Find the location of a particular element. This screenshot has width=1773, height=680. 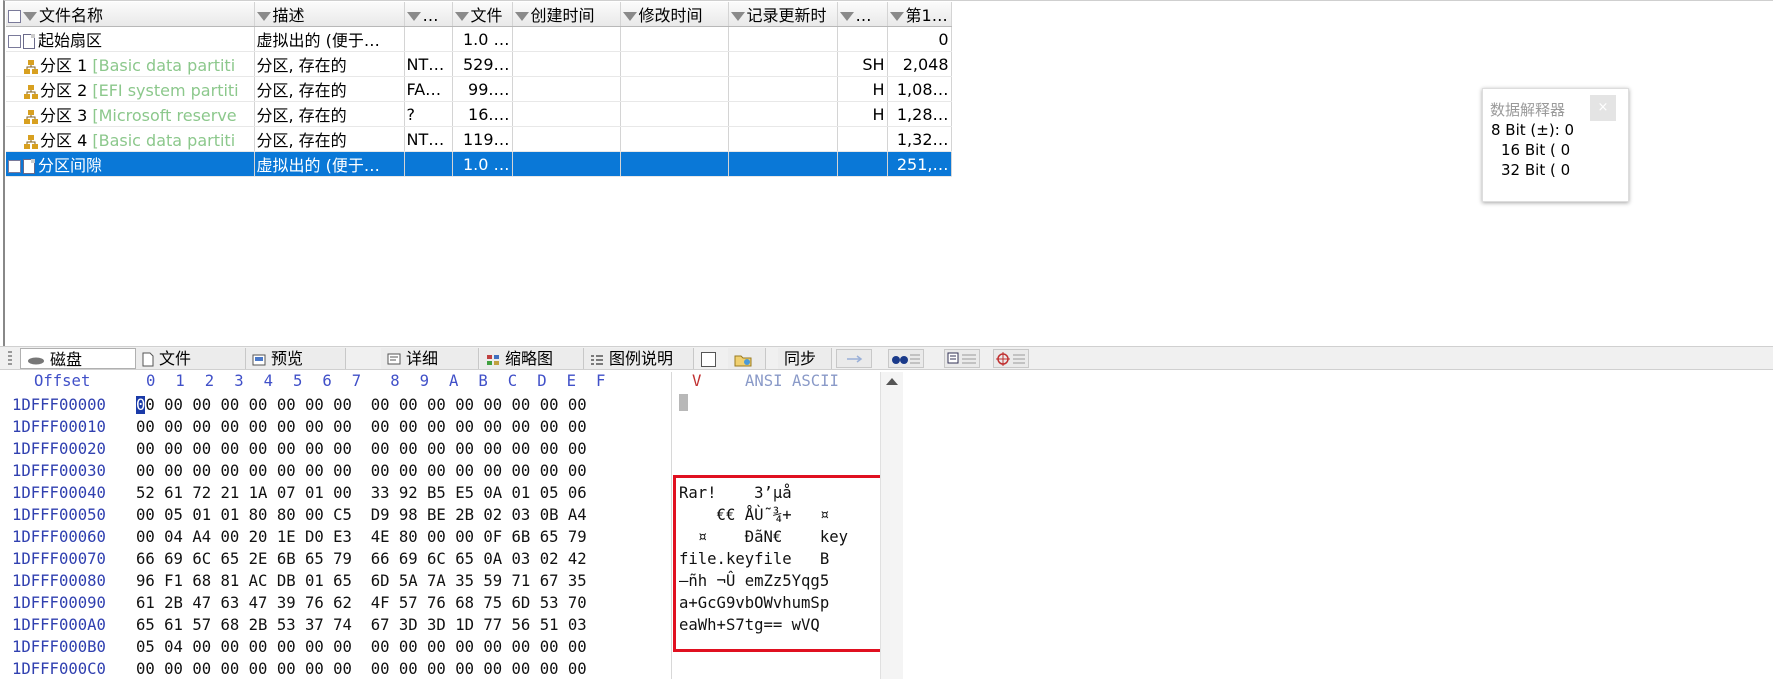

created-cell is located at coordinates (566, 64).